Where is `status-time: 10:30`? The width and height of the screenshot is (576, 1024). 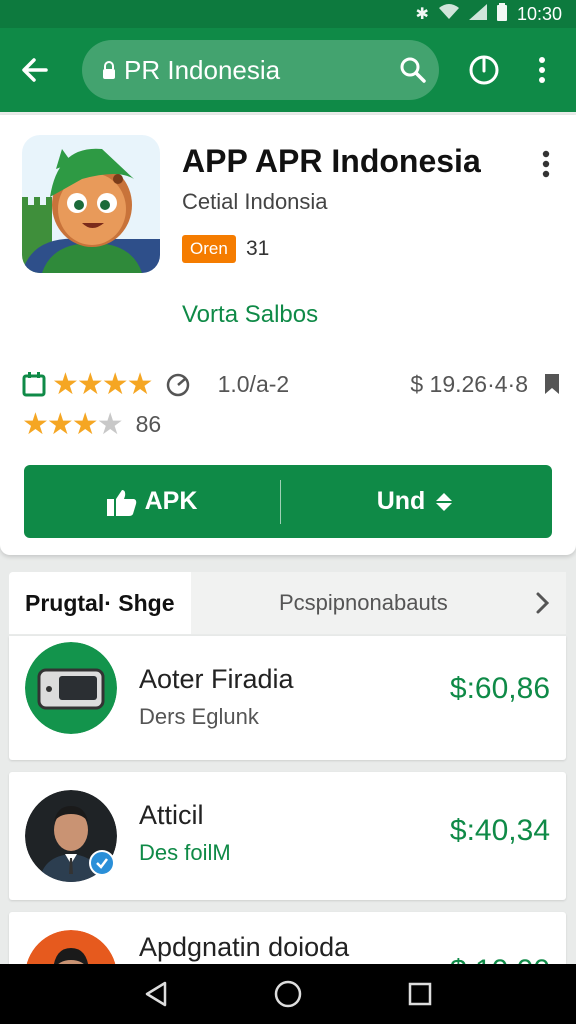
status-time: 10:30 is located at coordinates (539, 13).